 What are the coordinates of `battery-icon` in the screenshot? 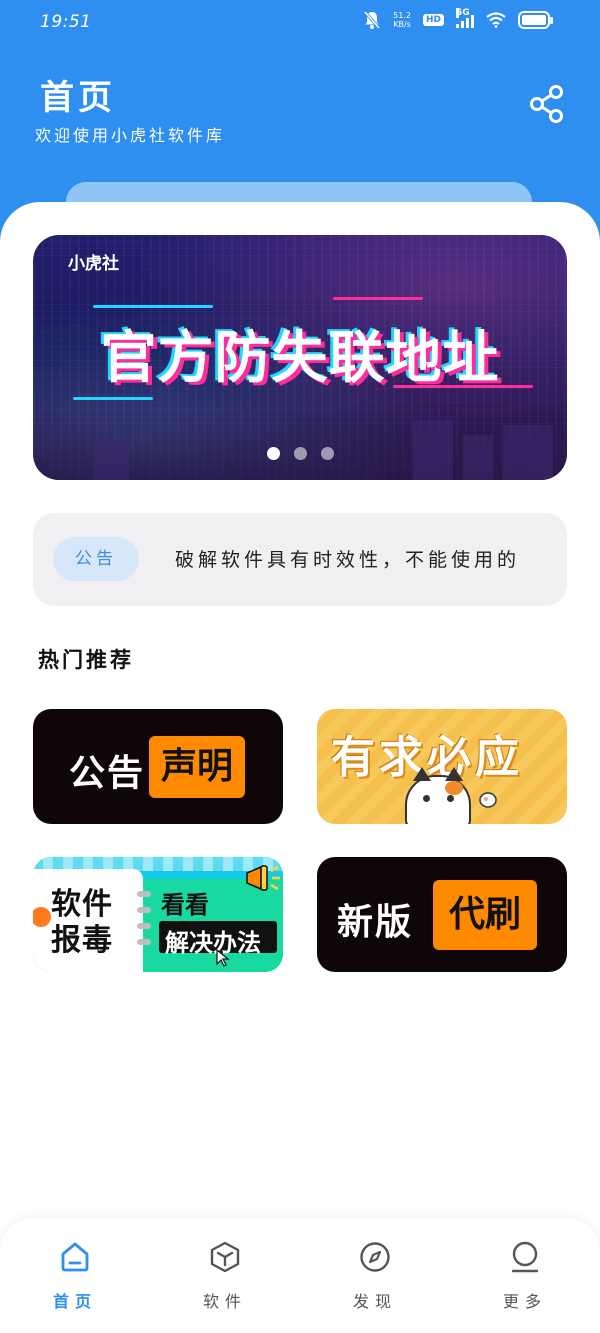 It's located at (535, 20).